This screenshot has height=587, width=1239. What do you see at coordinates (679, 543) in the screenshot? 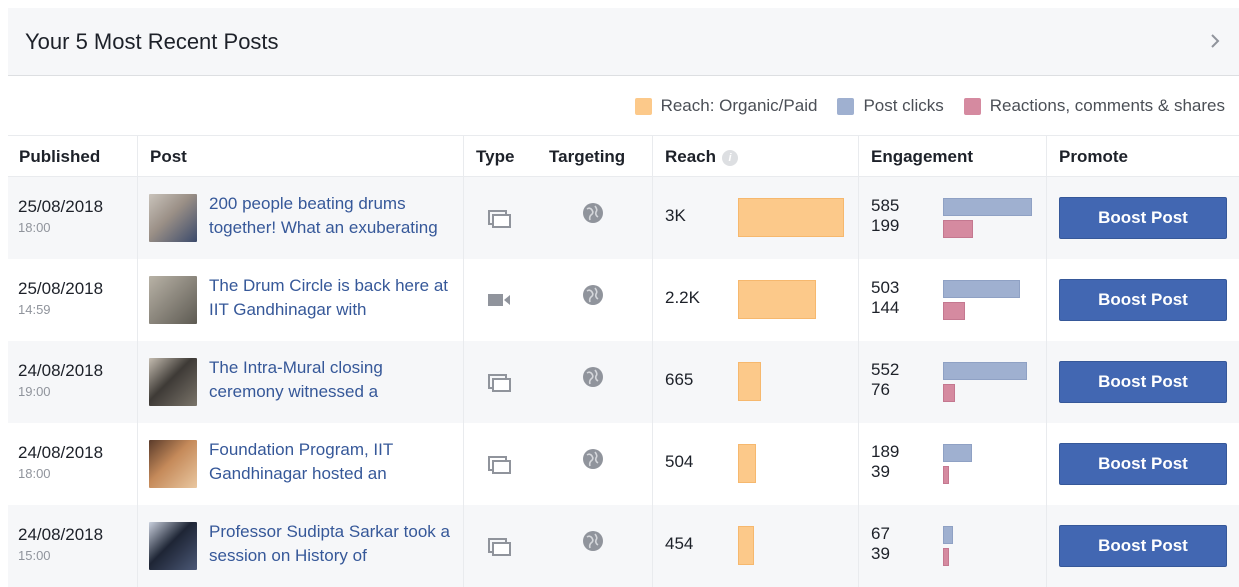
I see `reach-value: 454` at bounding box center [679, 543].